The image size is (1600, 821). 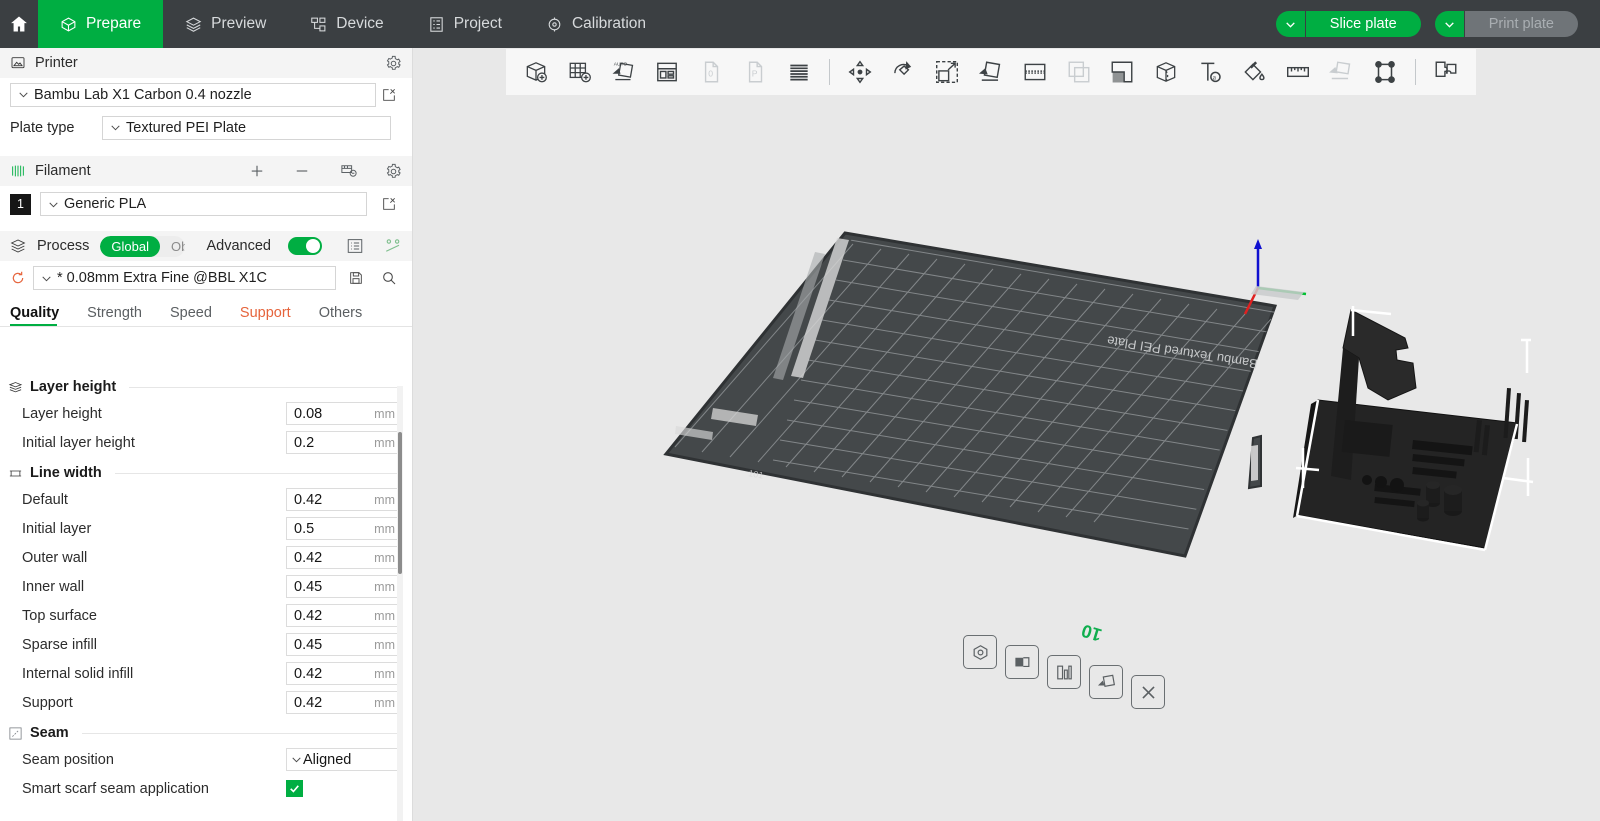 What do you see at coordinates (393, 171) in the screenshot?
I see `filament-settings-gear-icon` at bounding box center [393, 171].